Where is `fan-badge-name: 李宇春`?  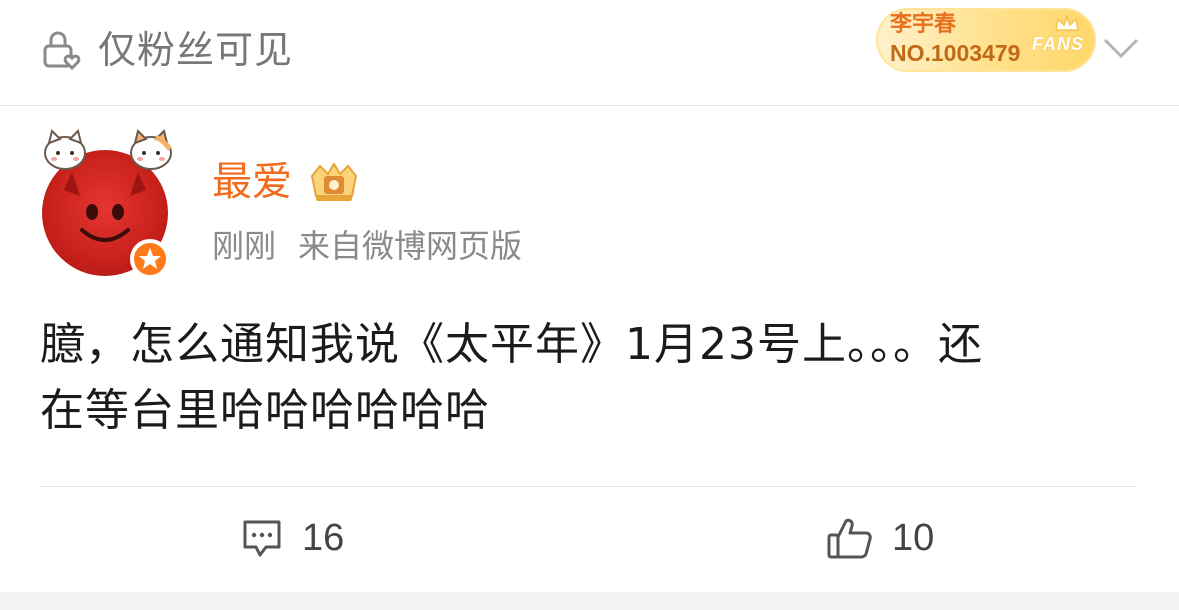
fan-badge-name: 李宇春 is located at coordinates (923, 24).